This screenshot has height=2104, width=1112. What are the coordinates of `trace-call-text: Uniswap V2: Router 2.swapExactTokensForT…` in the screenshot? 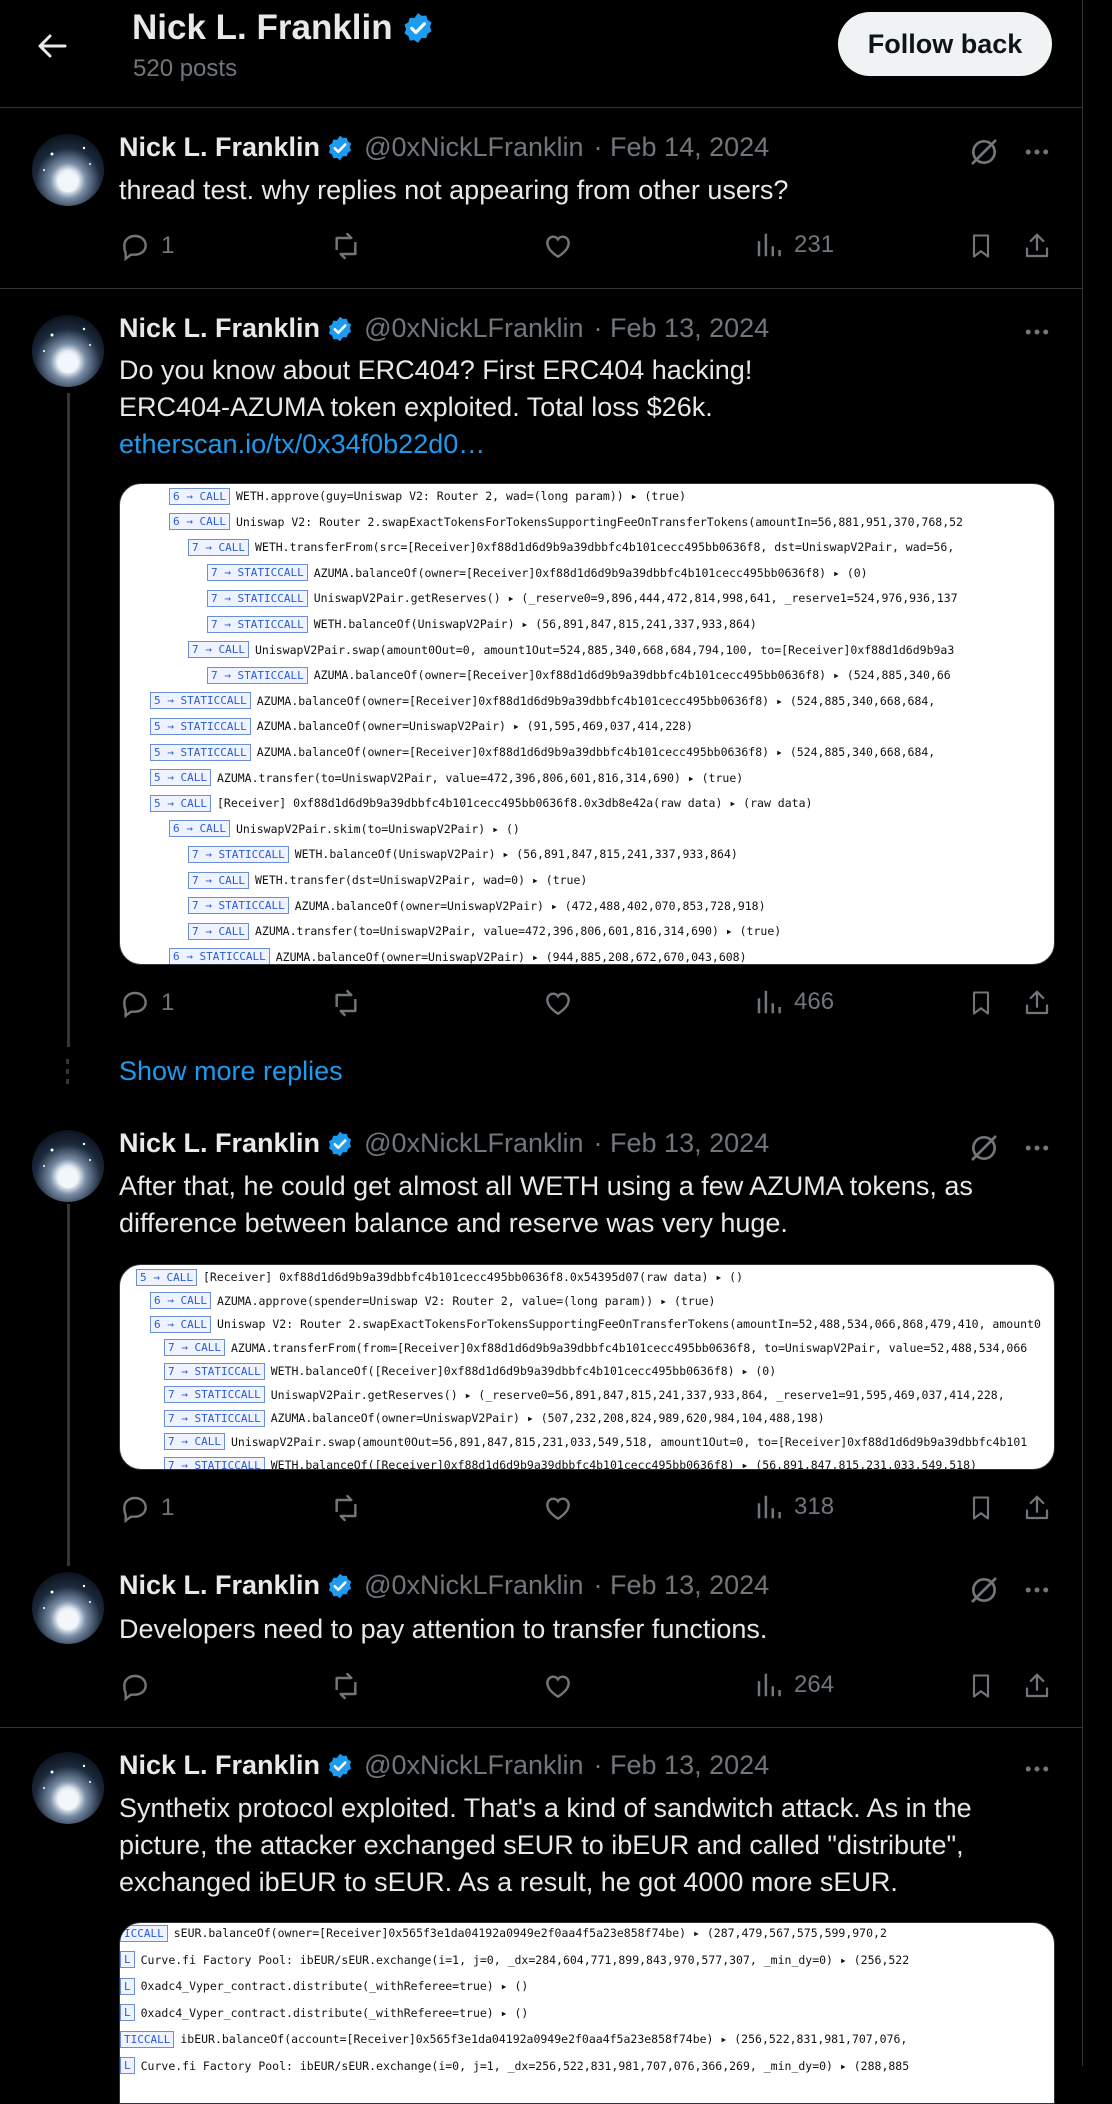 It's located at (628, 1324).